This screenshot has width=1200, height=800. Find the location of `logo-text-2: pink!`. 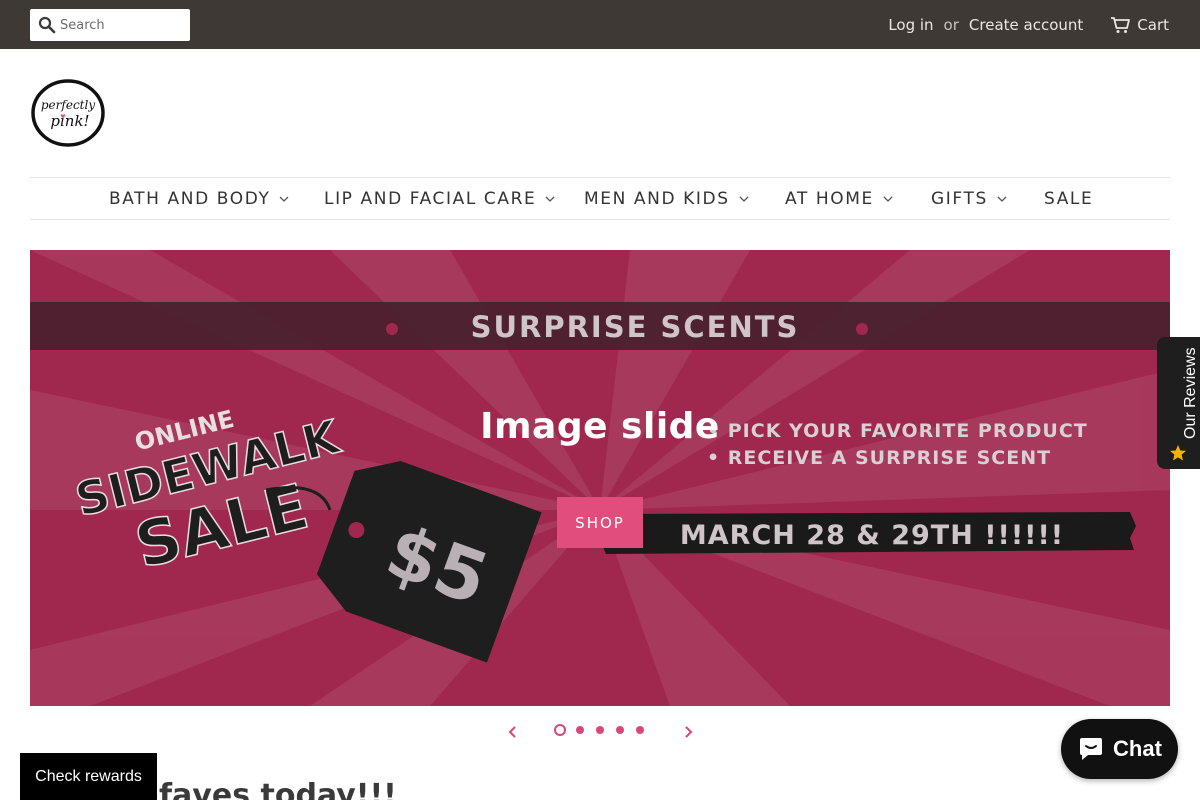

logo-text-2: pink! is located at coordinates (69, 121).